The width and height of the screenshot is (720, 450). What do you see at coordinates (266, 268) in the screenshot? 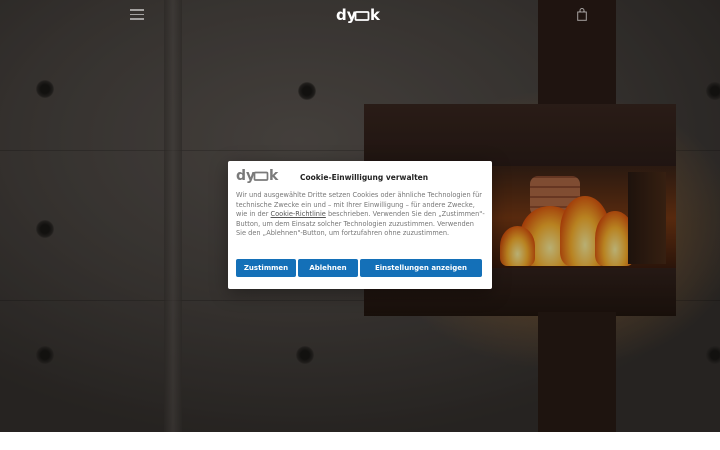
I see `accept-button: Zustimmen` at bounding box center [266, 268].